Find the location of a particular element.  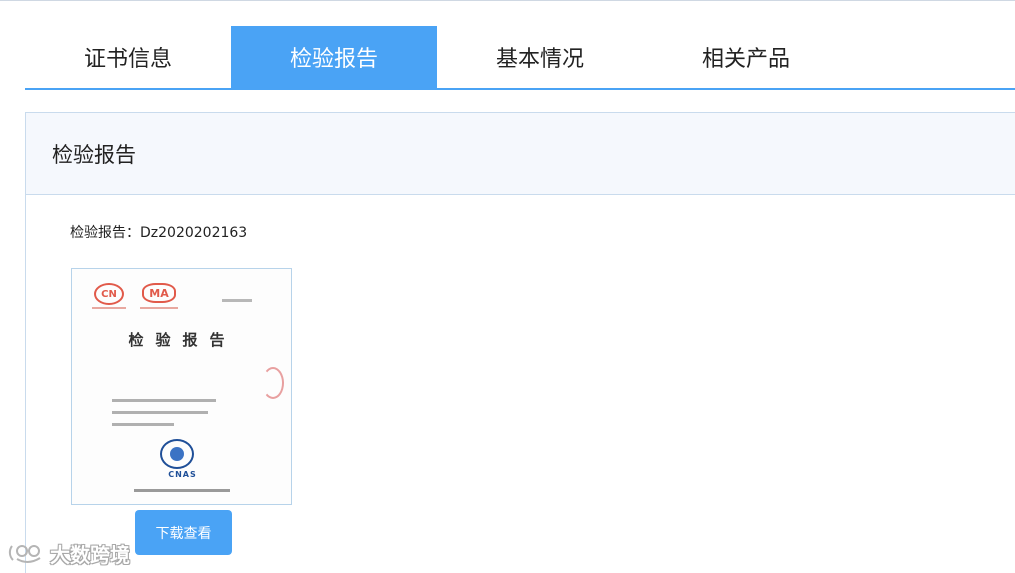

report-number-value: Dz2020202163 is located at coordinates (194, 233).